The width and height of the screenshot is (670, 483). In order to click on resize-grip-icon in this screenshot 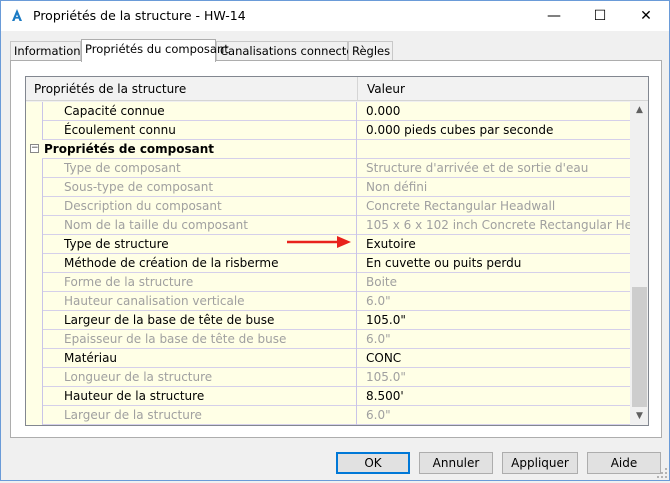, I will do `click(662, 473)`.